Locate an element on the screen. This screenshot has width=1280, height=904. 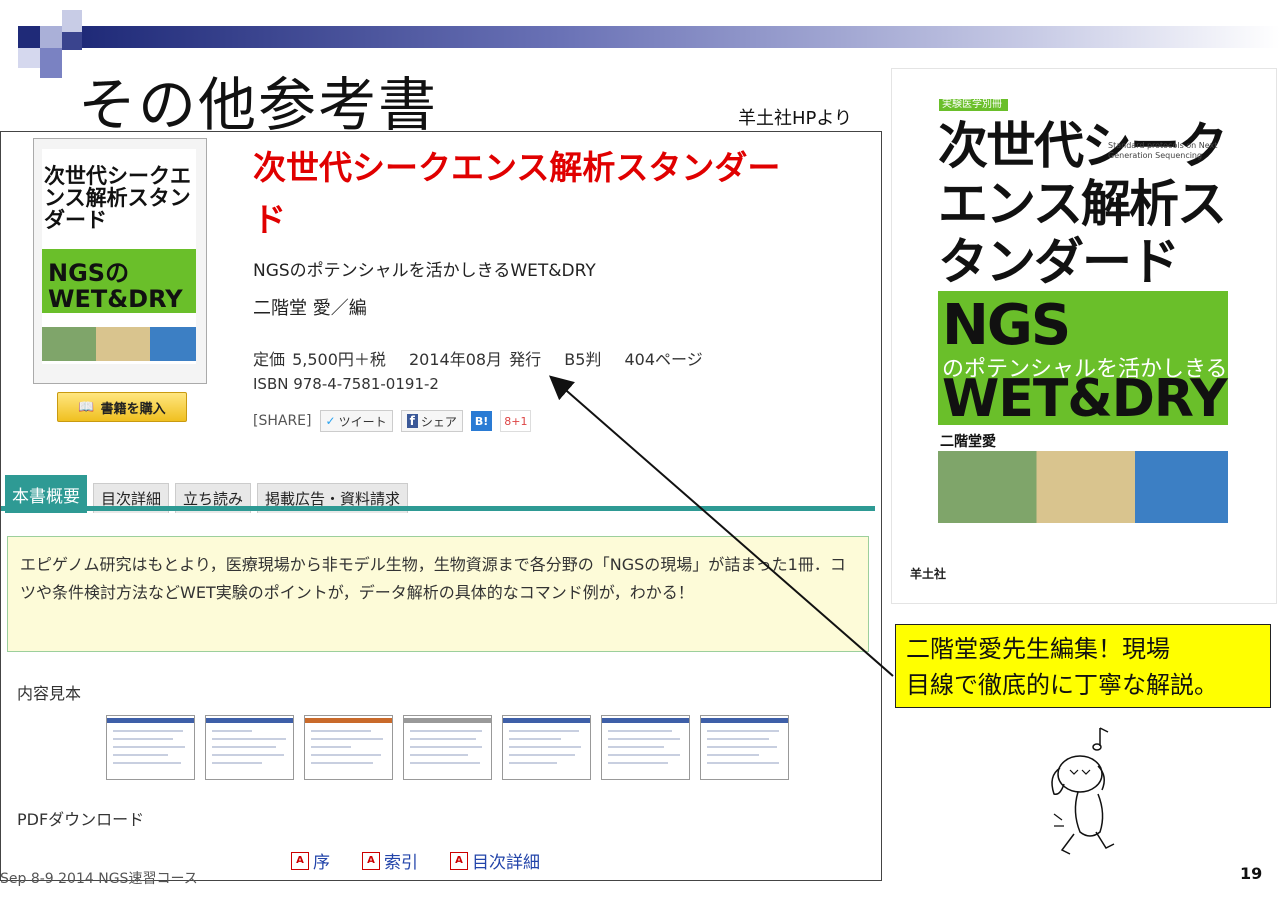
callout-box: 二階堂愛先生編集！現場 目線で徹底的に丁寧な解説。 is located at coordinates (1083, 666).